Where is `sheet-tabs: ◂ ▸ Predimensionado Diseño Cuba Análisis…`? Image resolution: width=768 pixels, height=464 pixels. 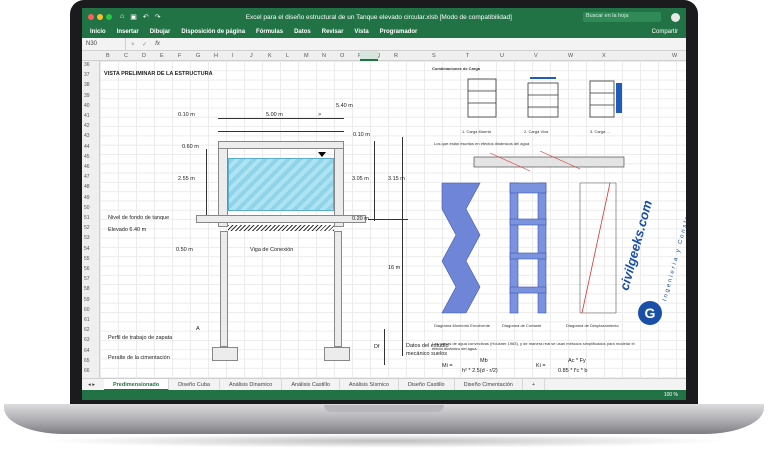 sheet-tabs: ◂ ▸ Predimensionado Diseño Cuba Análisis… is located at coordinates (384, 384).